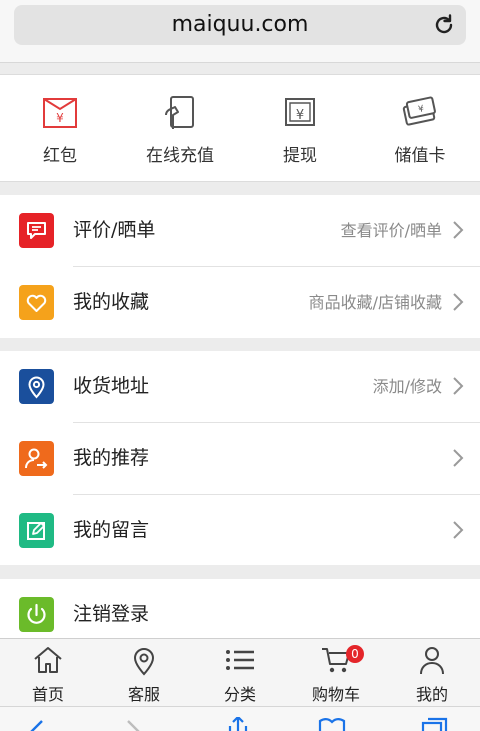  I want to click on menu-item-recommend: 我的推荐, so click(240, 458).